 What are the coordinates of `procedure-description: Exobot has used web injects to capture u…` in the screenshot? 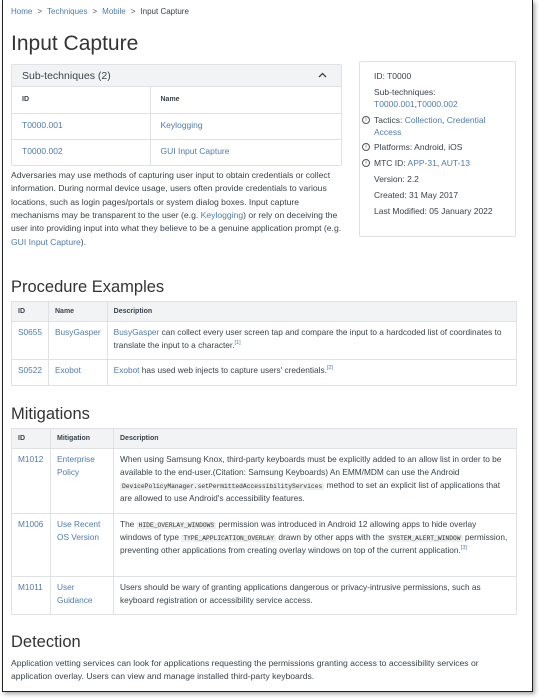 It's located at (311, 373).